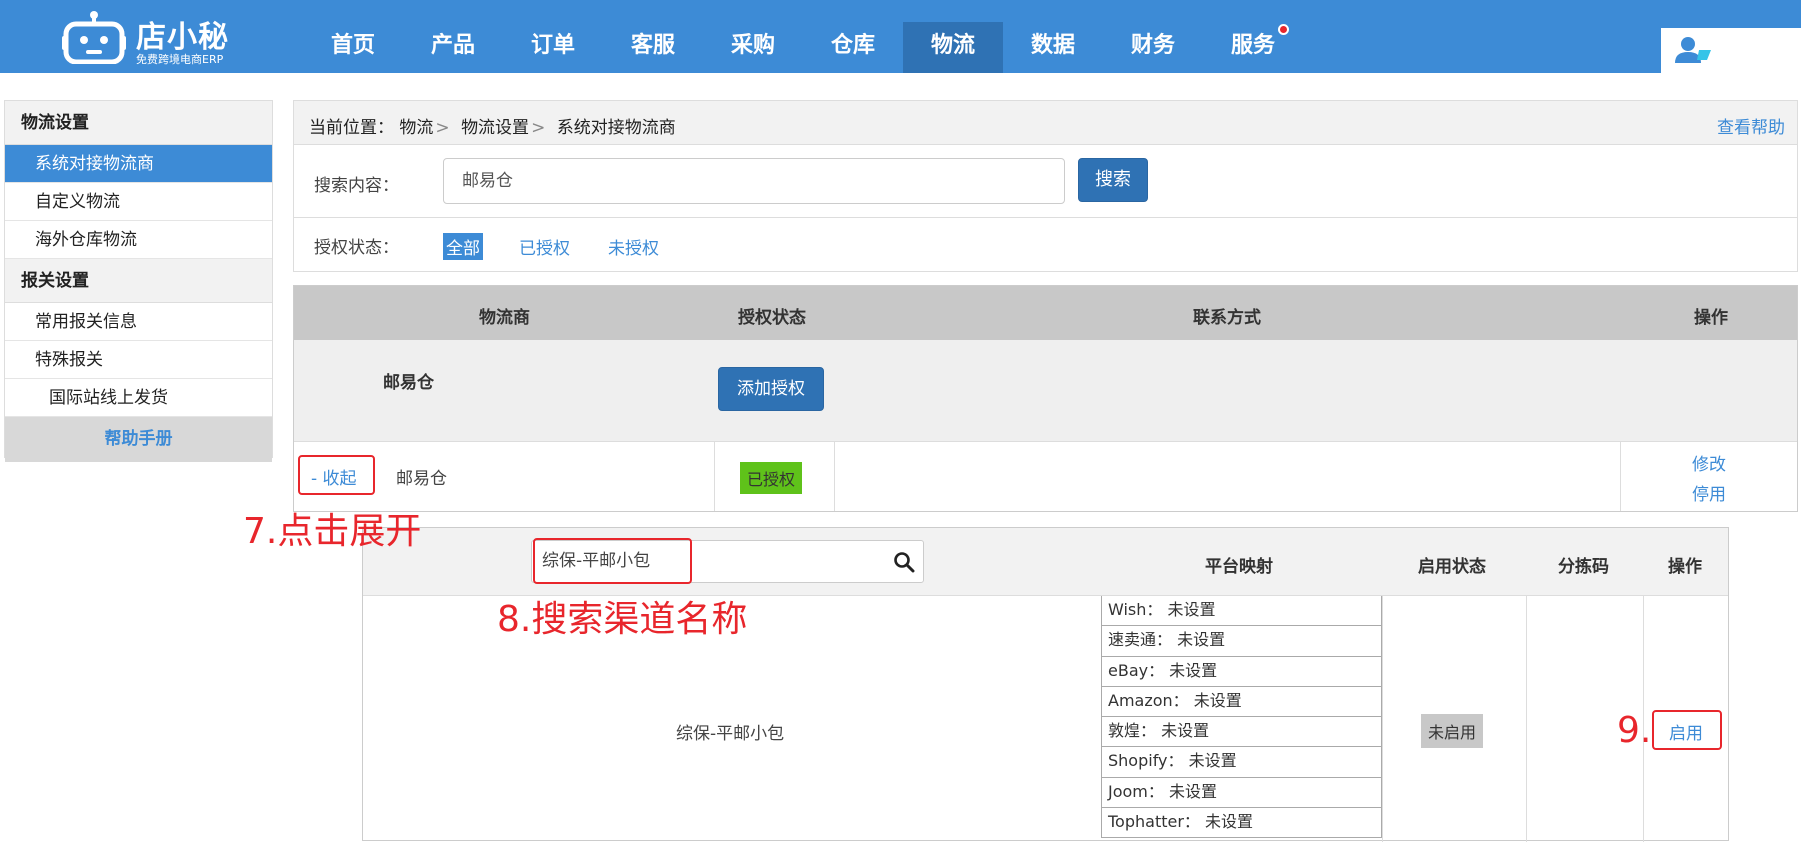  I want to click on carrier-table-header: 物流商 授权状态 联系方式 操作, so click(1045, 313).